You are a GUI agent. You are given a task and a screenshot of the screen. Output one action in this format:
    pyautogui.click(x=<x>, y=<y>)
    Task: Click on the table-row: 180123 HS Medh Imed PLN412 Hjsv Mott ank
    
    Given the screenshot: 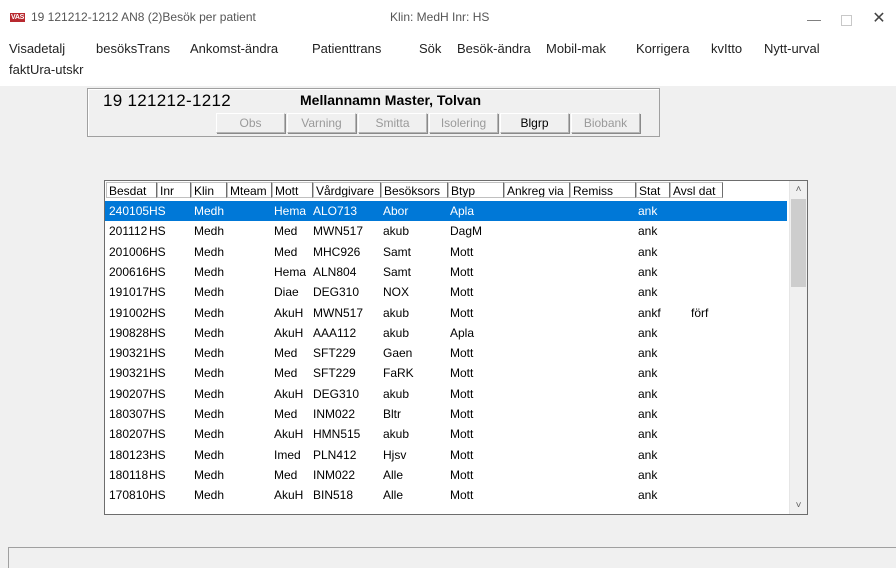 What is the action you would take?
    pyautogui.click(x=446, y=455)
    